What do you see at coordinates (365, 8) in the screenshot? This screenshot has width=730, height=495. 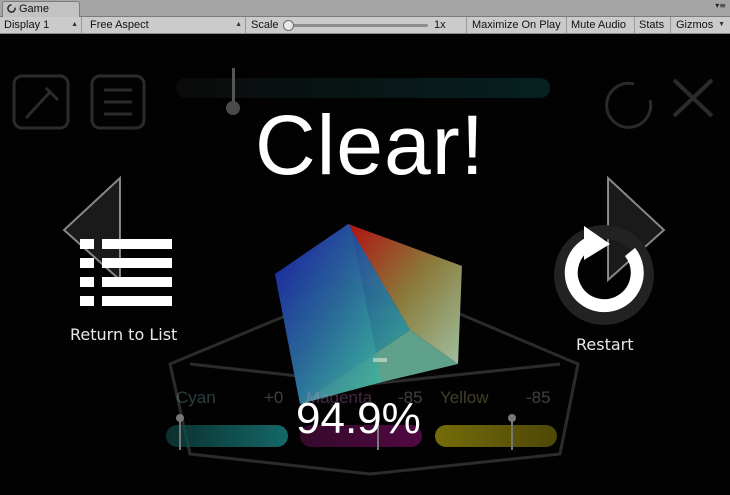 I see `tab-bar: Game ▾≡` at bounding box center [365, 8].